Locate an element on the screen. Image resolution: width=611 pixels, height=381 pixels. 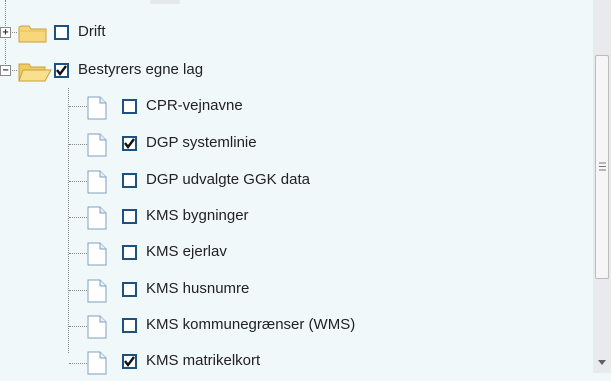
plus-box-icon: + is located at coordinates (5, 32).